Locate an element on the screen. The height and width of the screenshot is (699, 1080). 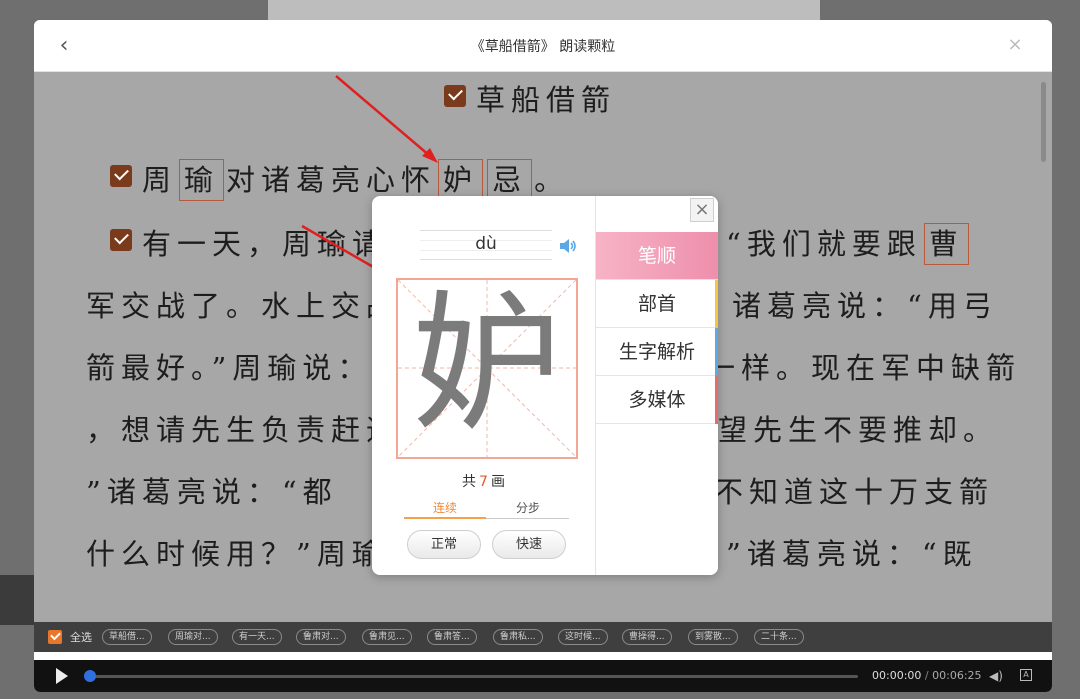
progress-track is located at coordinates (471, 676).